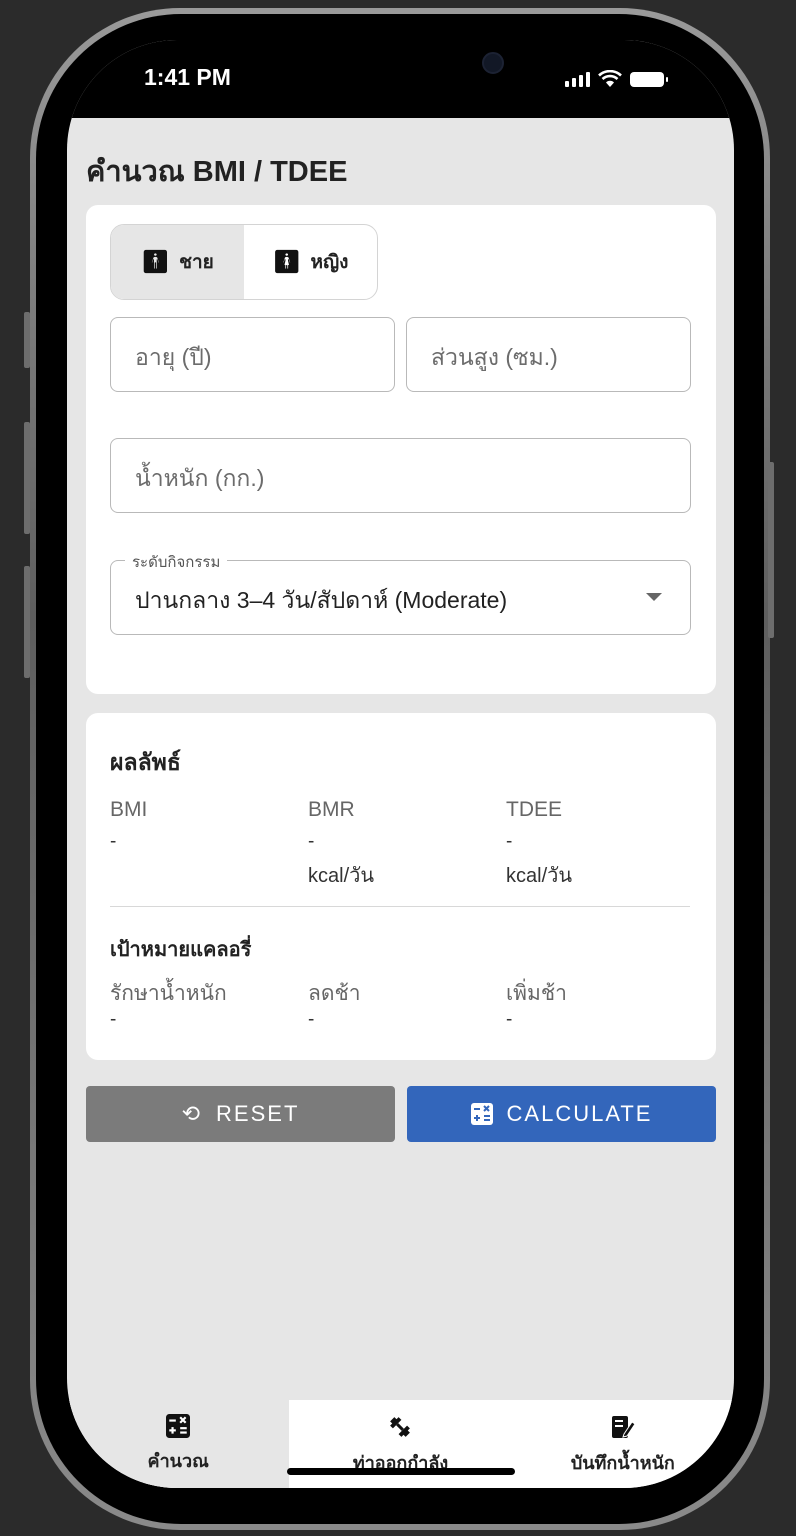 This screenshot has height=1536, width=796. I want to click on metric-value-tdee: -, so click(509, 841).